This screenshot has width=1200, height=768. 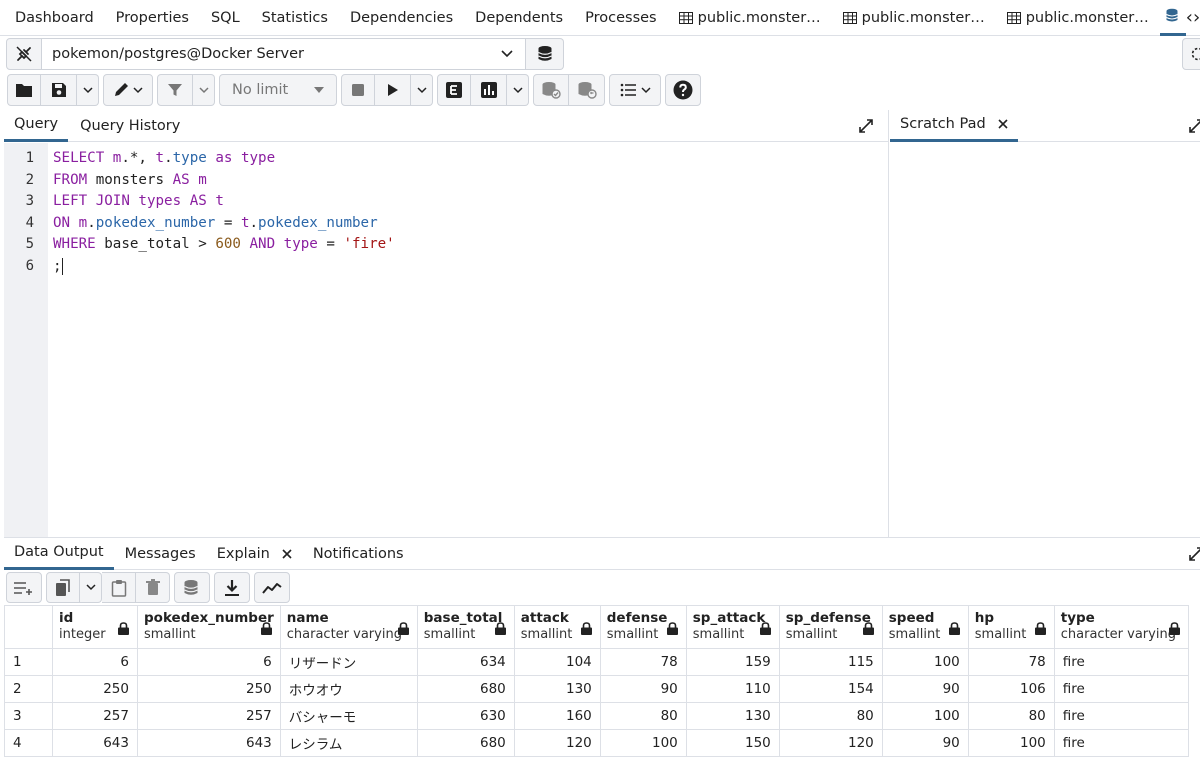 What do you see at coordinates (830, 662) in the screenshot?
I see `cell-sp-defense: 115` at bounding box center [830, 662].